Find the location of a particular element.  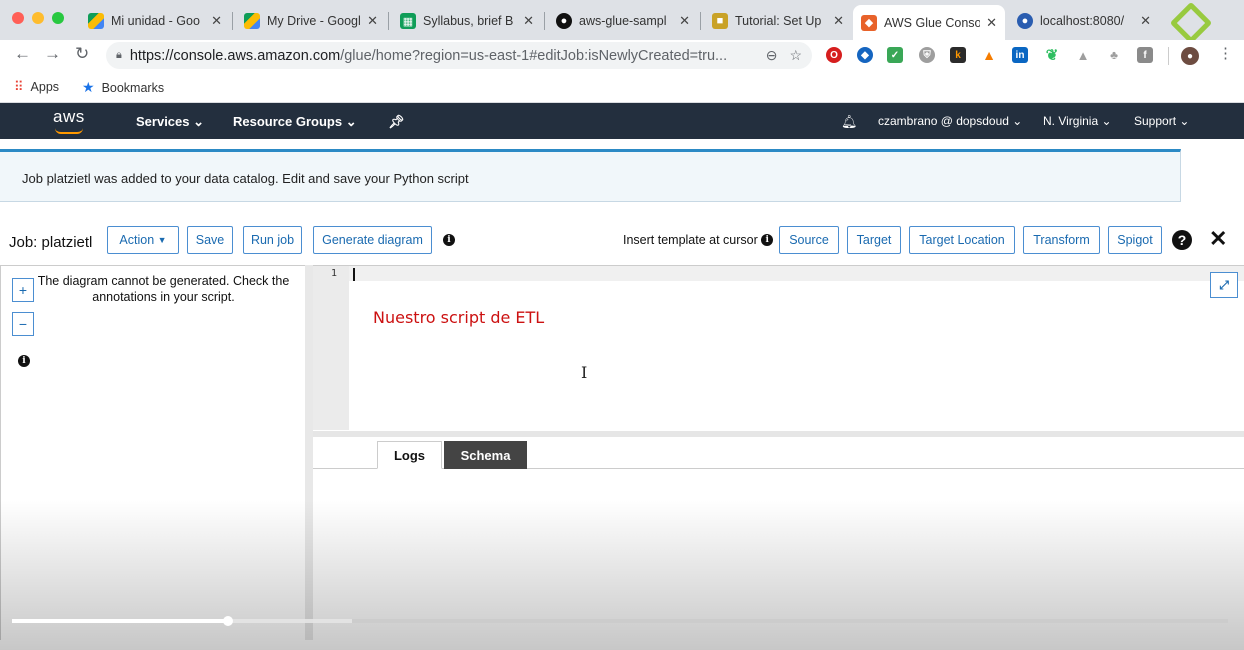

pane-resize-handle is located at coordinates (309, 452).